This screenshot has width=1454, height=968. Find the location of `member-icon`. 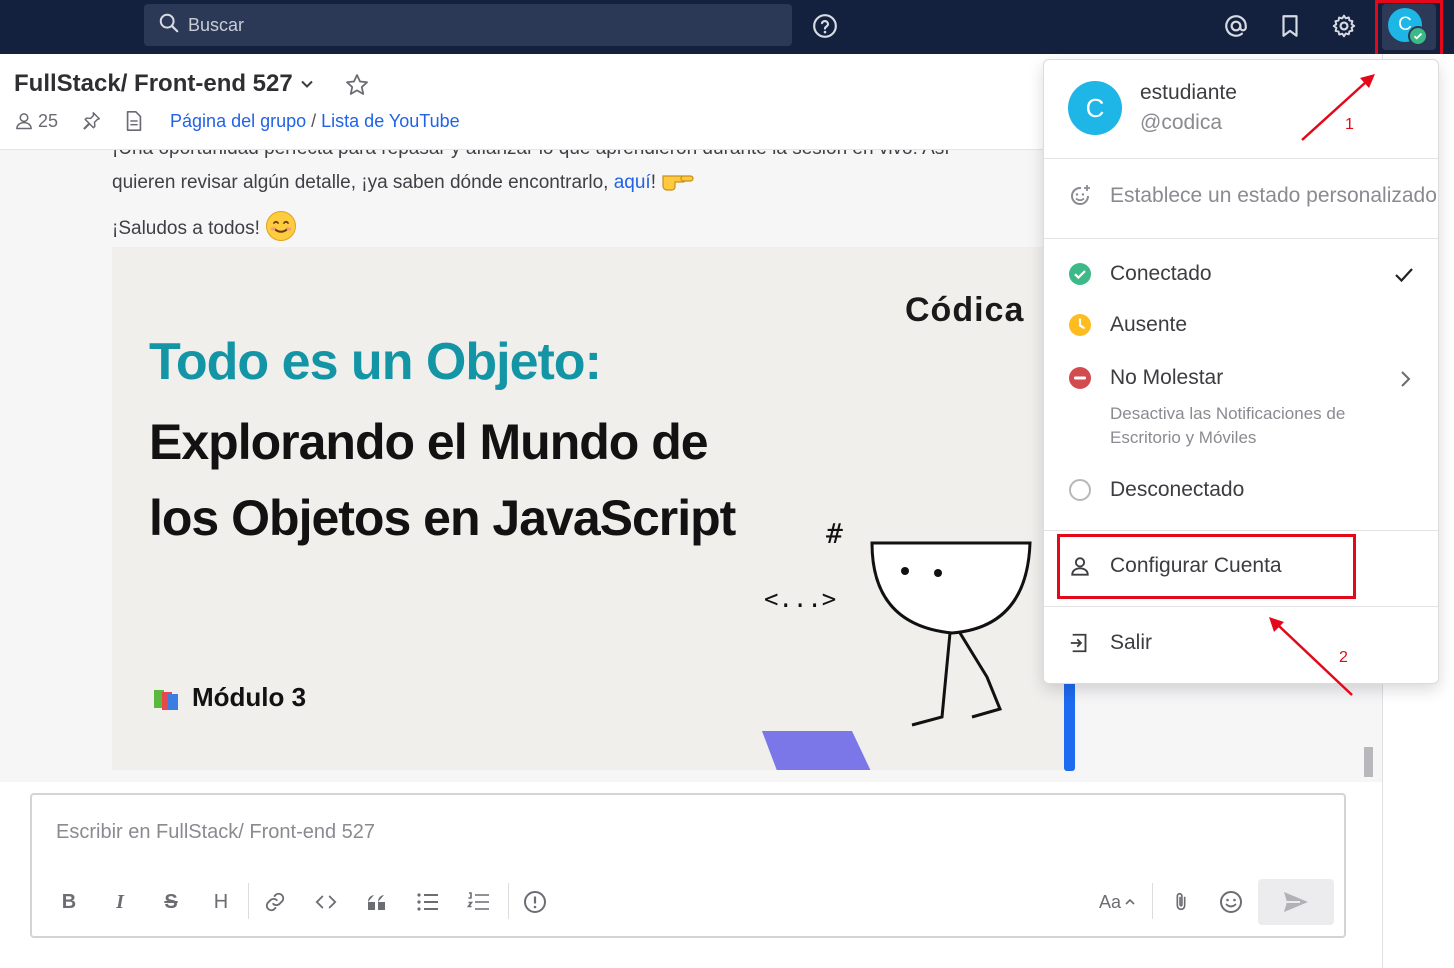

member-icon is located at coordinates (24, 121).